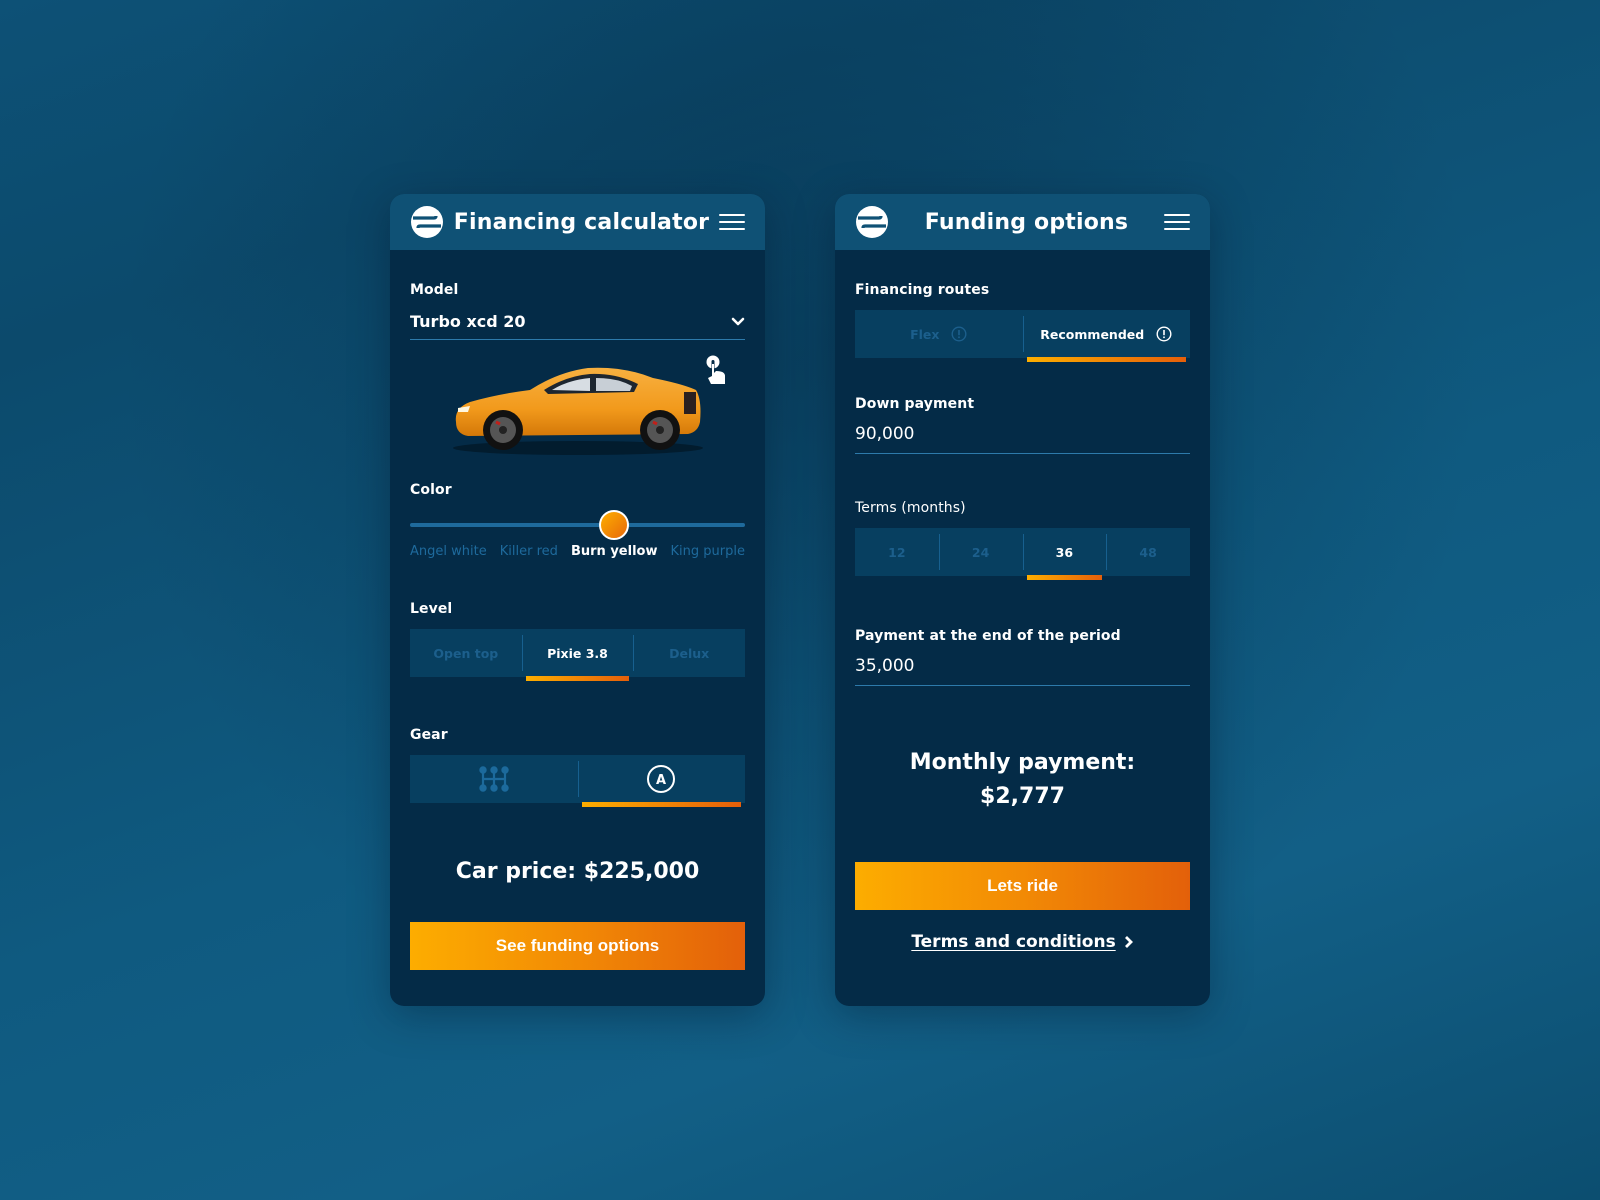  I want to click on lets-ride-button: Lets ride, so click(1022, 886).